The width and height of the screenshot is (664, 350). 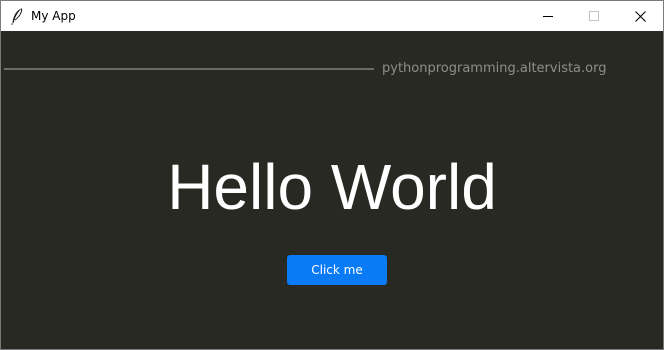 I want to click on minimize-button, so click(x=548, y=16).